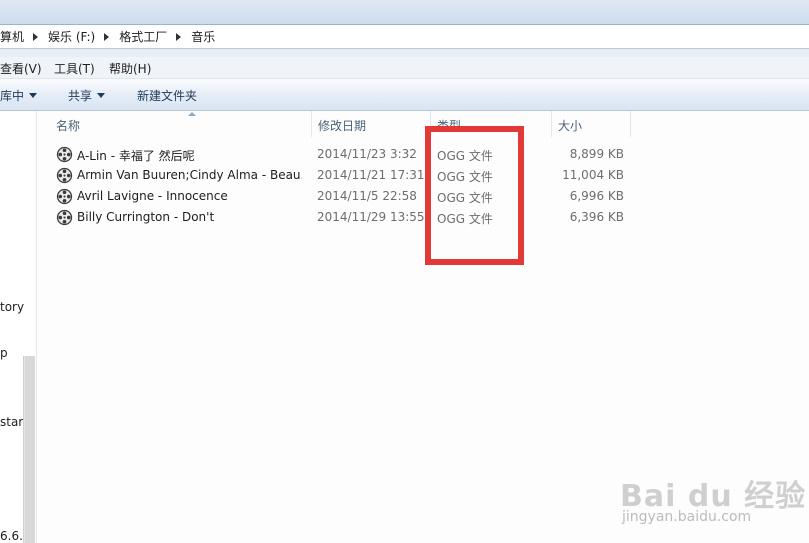 This screenshot has height=543, width=809. What do you see at coordinates (12, 307) in the screenshot?
I see `nav-item: tory` at bounding box center [12, 307].